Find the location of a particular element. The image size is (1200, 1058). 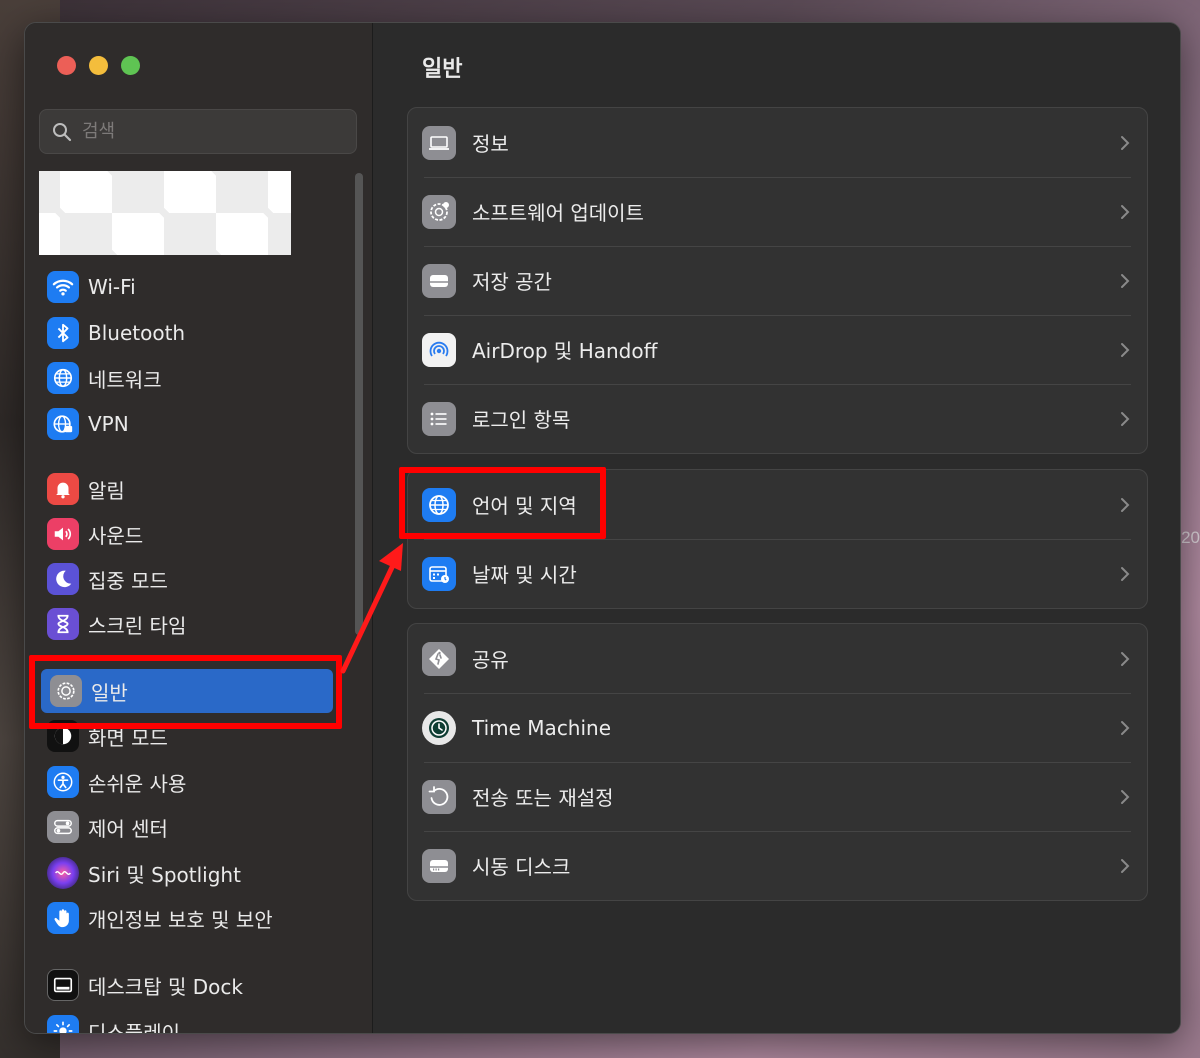

sidebar-item-wifi: Wi-Fi is located at coordinates (91, 287).